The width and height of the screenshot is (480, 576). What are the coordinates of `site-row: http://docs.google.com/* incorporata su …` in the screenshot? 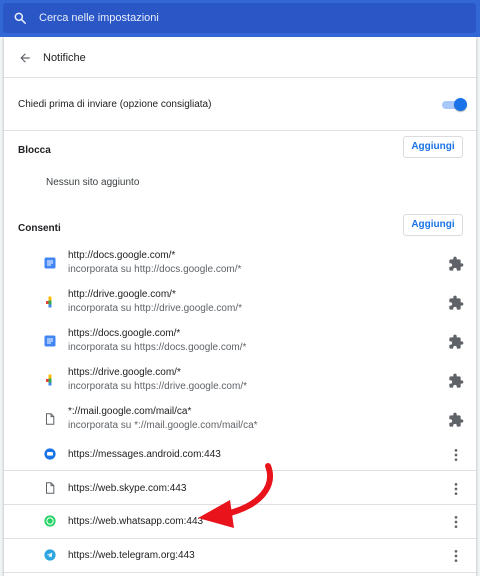 It's located at (240, 265).